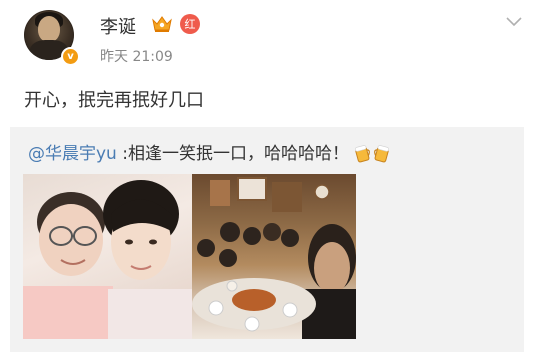 This screenshot has width=534, height=352. What do you see at coordinates (118, 26) in the screenshot?
I see `username: 李诞` at bounding box center [118, 26].